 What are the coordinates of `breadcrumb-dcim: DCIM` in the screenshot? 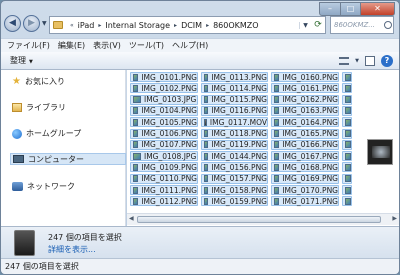 It's located at (191, 25).